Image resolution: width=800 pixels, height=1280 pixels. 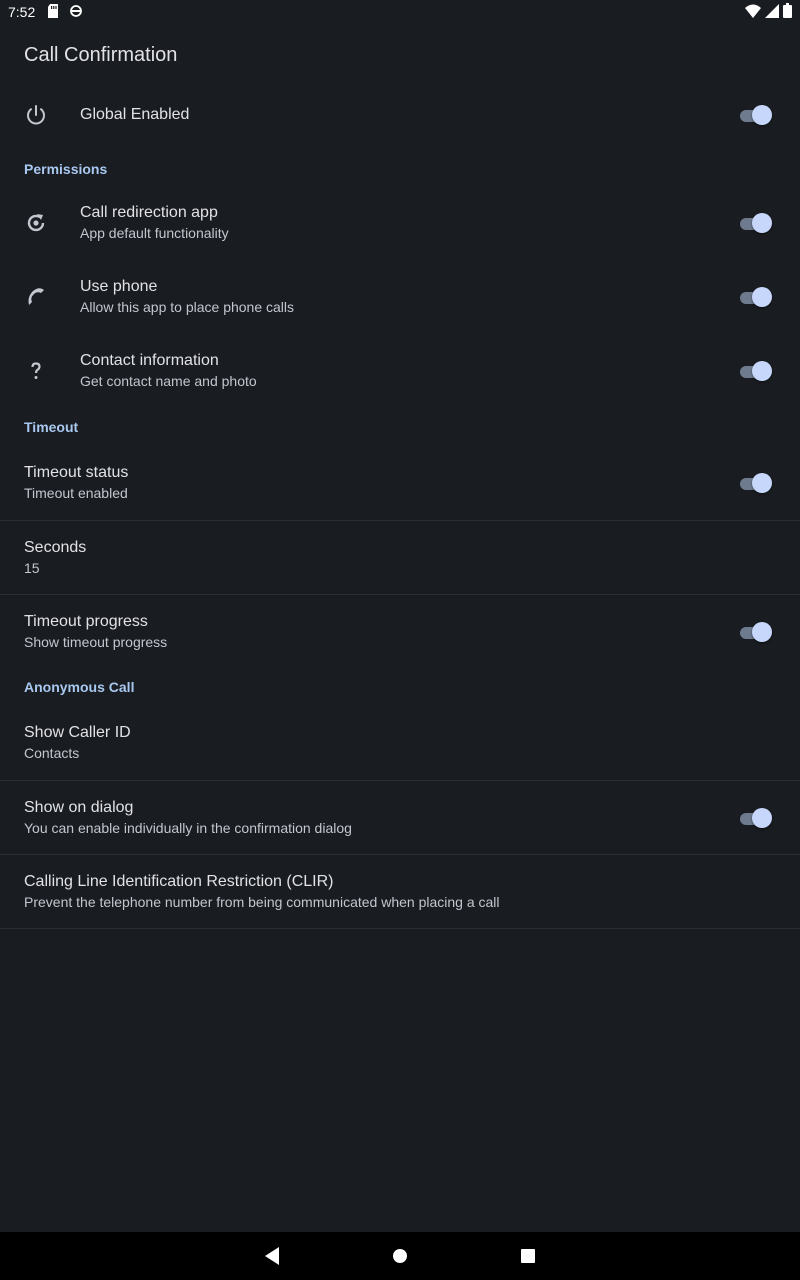 I want to click on global-enabled-switch, so click(x=756, y=115).